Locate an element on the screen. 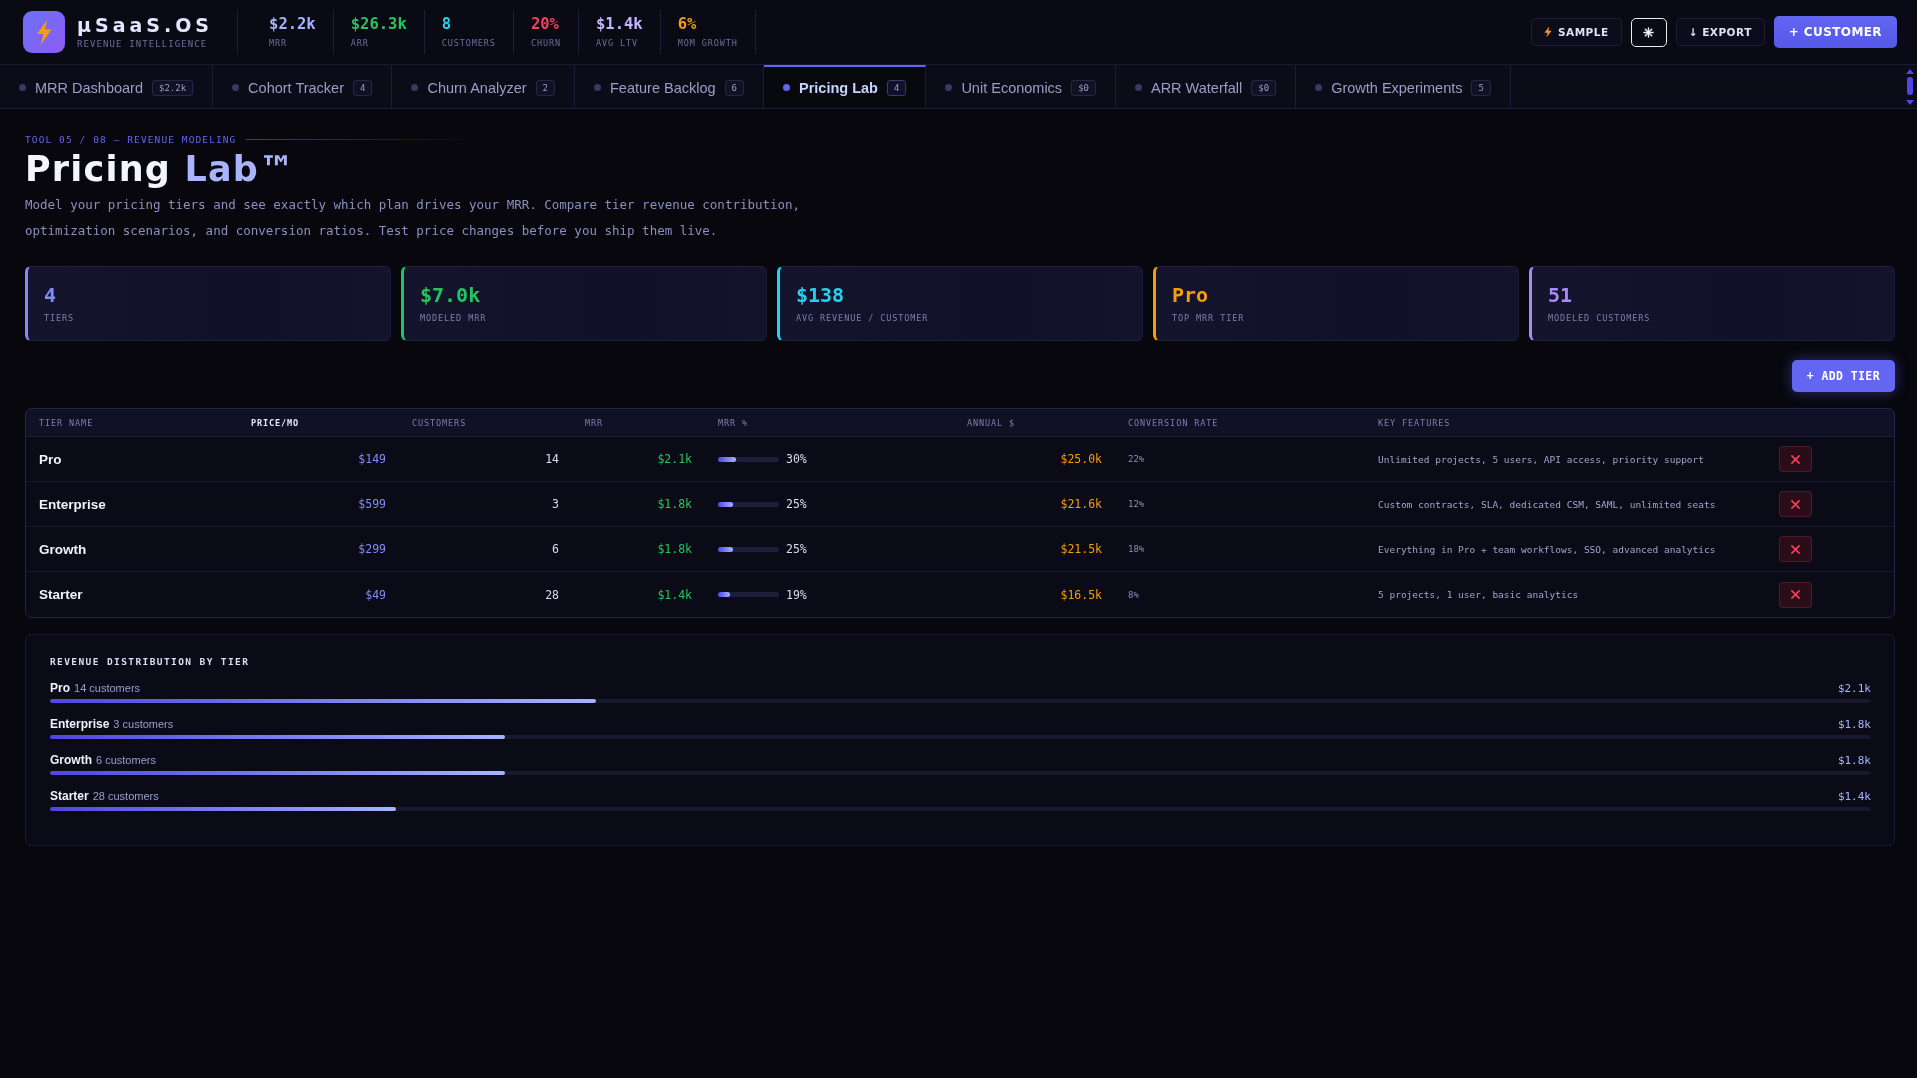 The image size is (1917, 1078). customer-count: 3 customers is located at coordinates (143, 724).